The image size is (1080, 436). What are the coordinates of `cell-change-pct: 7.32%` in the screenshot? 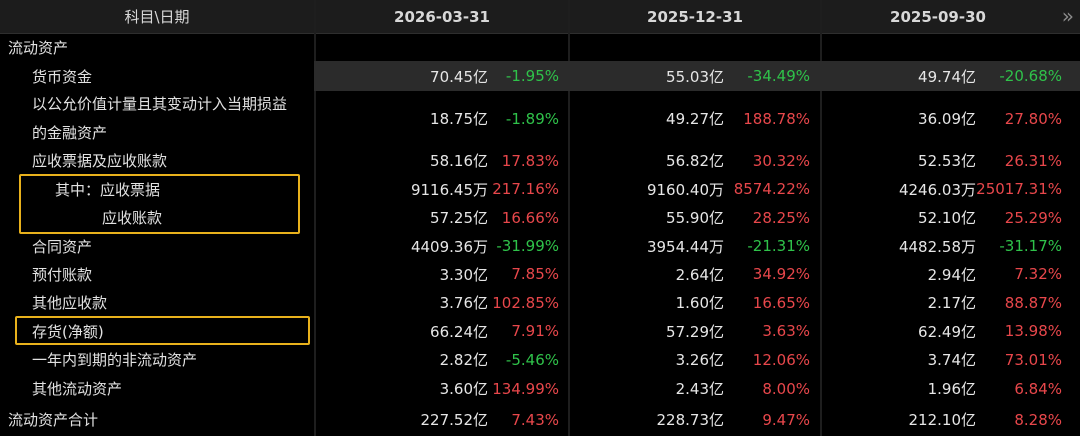 It's located at (1038, 274).